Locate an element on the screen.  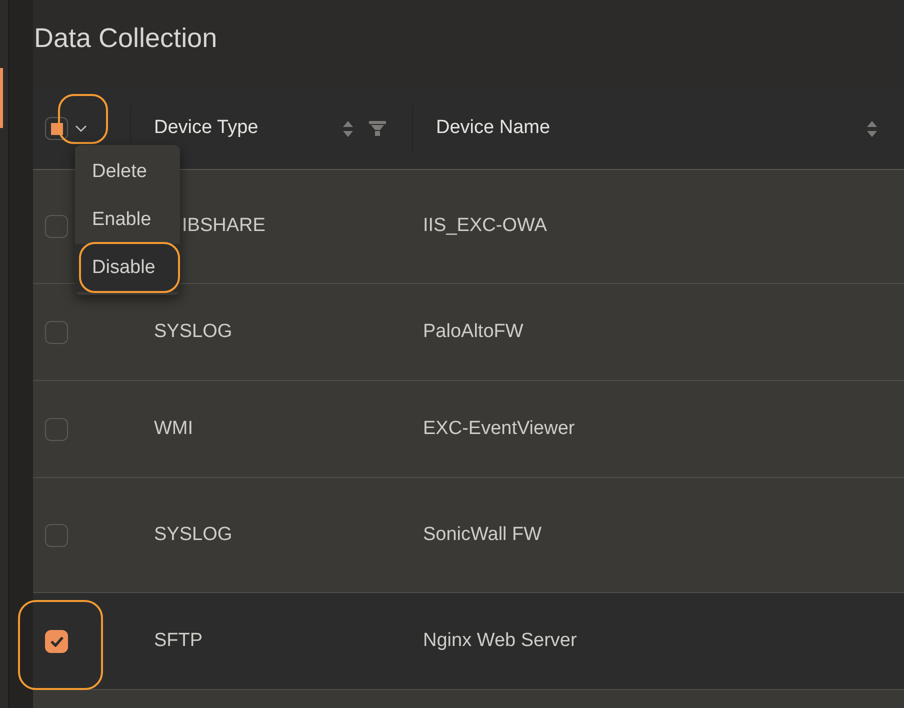
active-indicator is located at coordinates (1, 98).